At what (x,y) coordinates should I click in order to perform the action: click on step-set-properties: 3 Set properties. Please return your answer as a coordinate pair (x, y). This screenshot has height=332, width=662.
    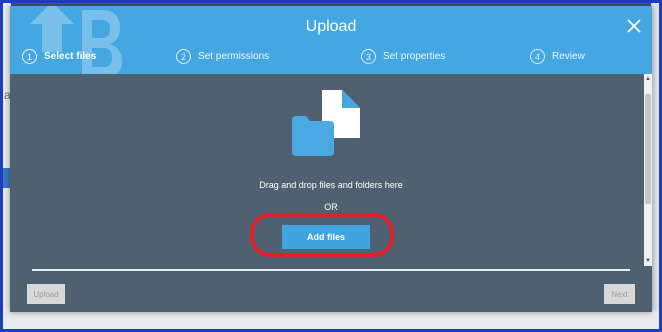
    Looking at the image, I should click on (403, 56).